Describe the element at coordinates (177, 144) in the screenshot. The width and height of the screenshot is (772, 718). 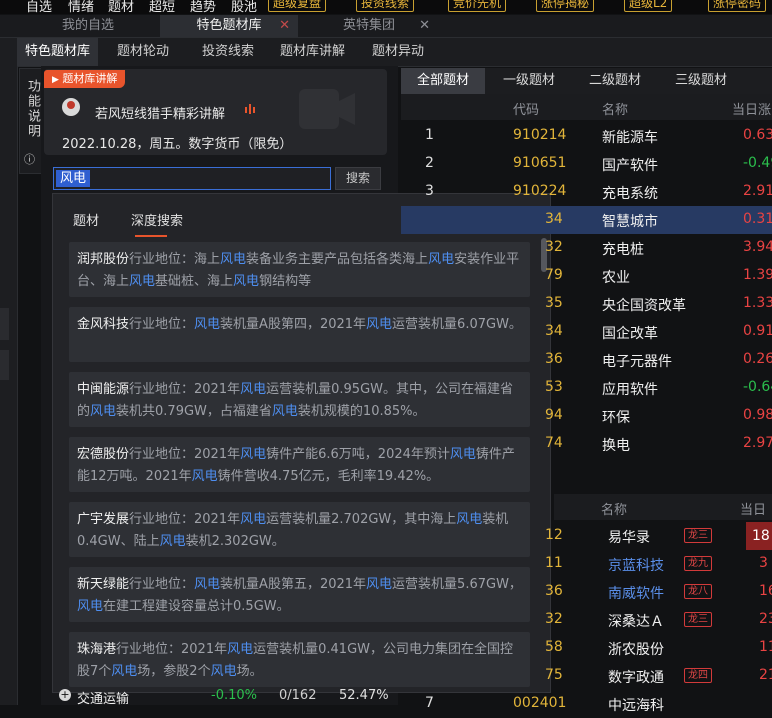
I see `promo-date-line: 2022.10.28，周五。数字货币（限免）` at that location.